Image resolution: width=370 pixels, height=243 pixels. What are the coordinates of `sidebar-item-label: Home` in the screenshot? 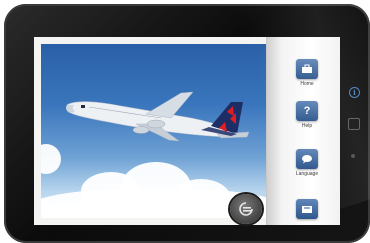 It's located at (307, 84).